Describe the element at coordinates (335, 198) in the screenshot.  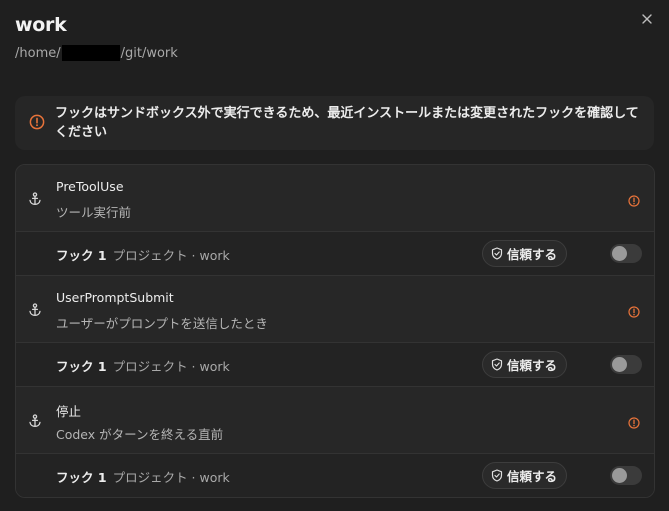
I see `event-row-pretooluse: PreToolUse ツール実行前` at that location.